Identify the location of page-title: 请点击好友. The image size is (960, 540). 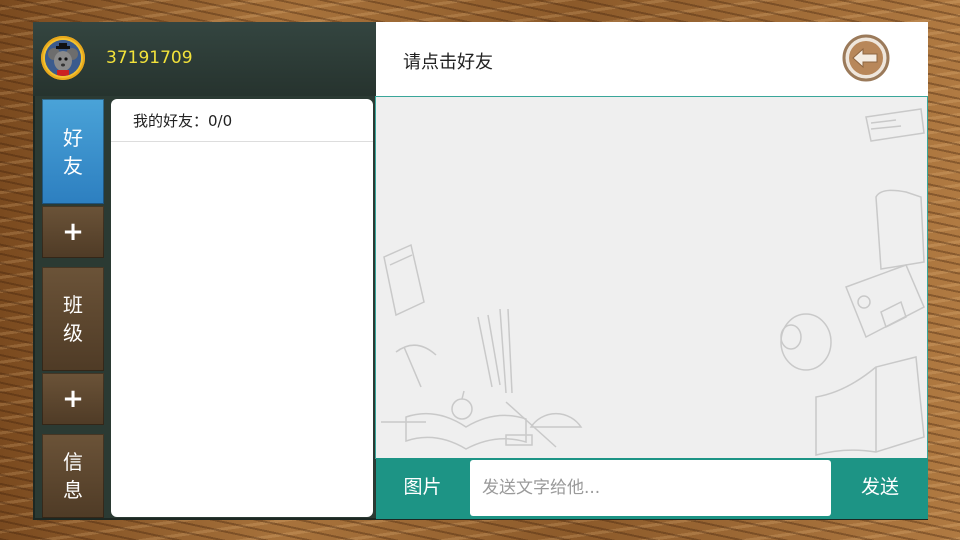
(448, 62).